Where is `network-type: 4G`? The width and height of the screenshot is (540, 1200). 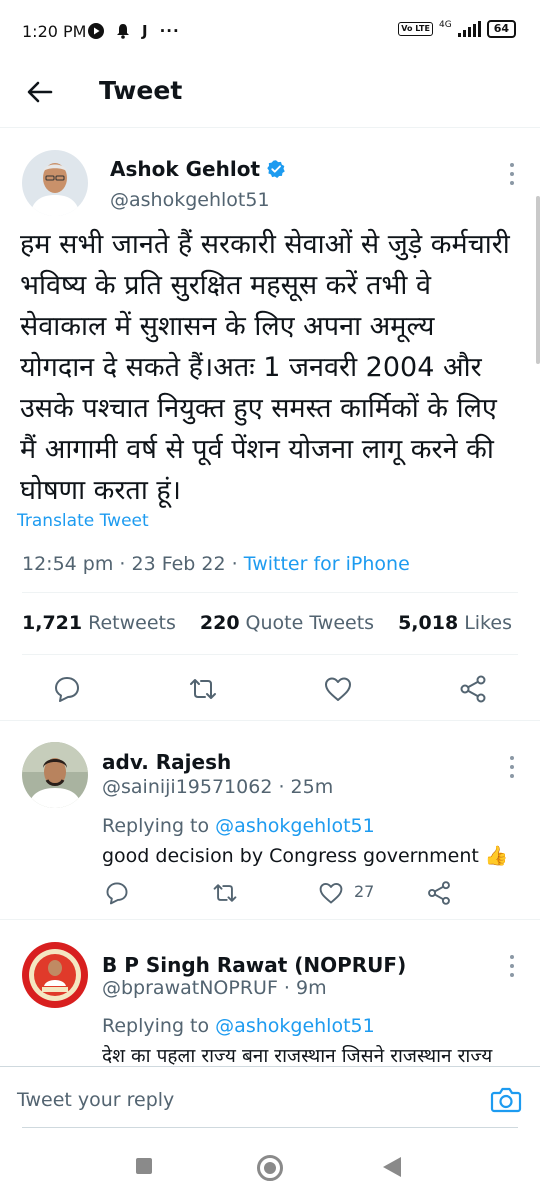
network-type: 4G is located at coordinates (445, 25).